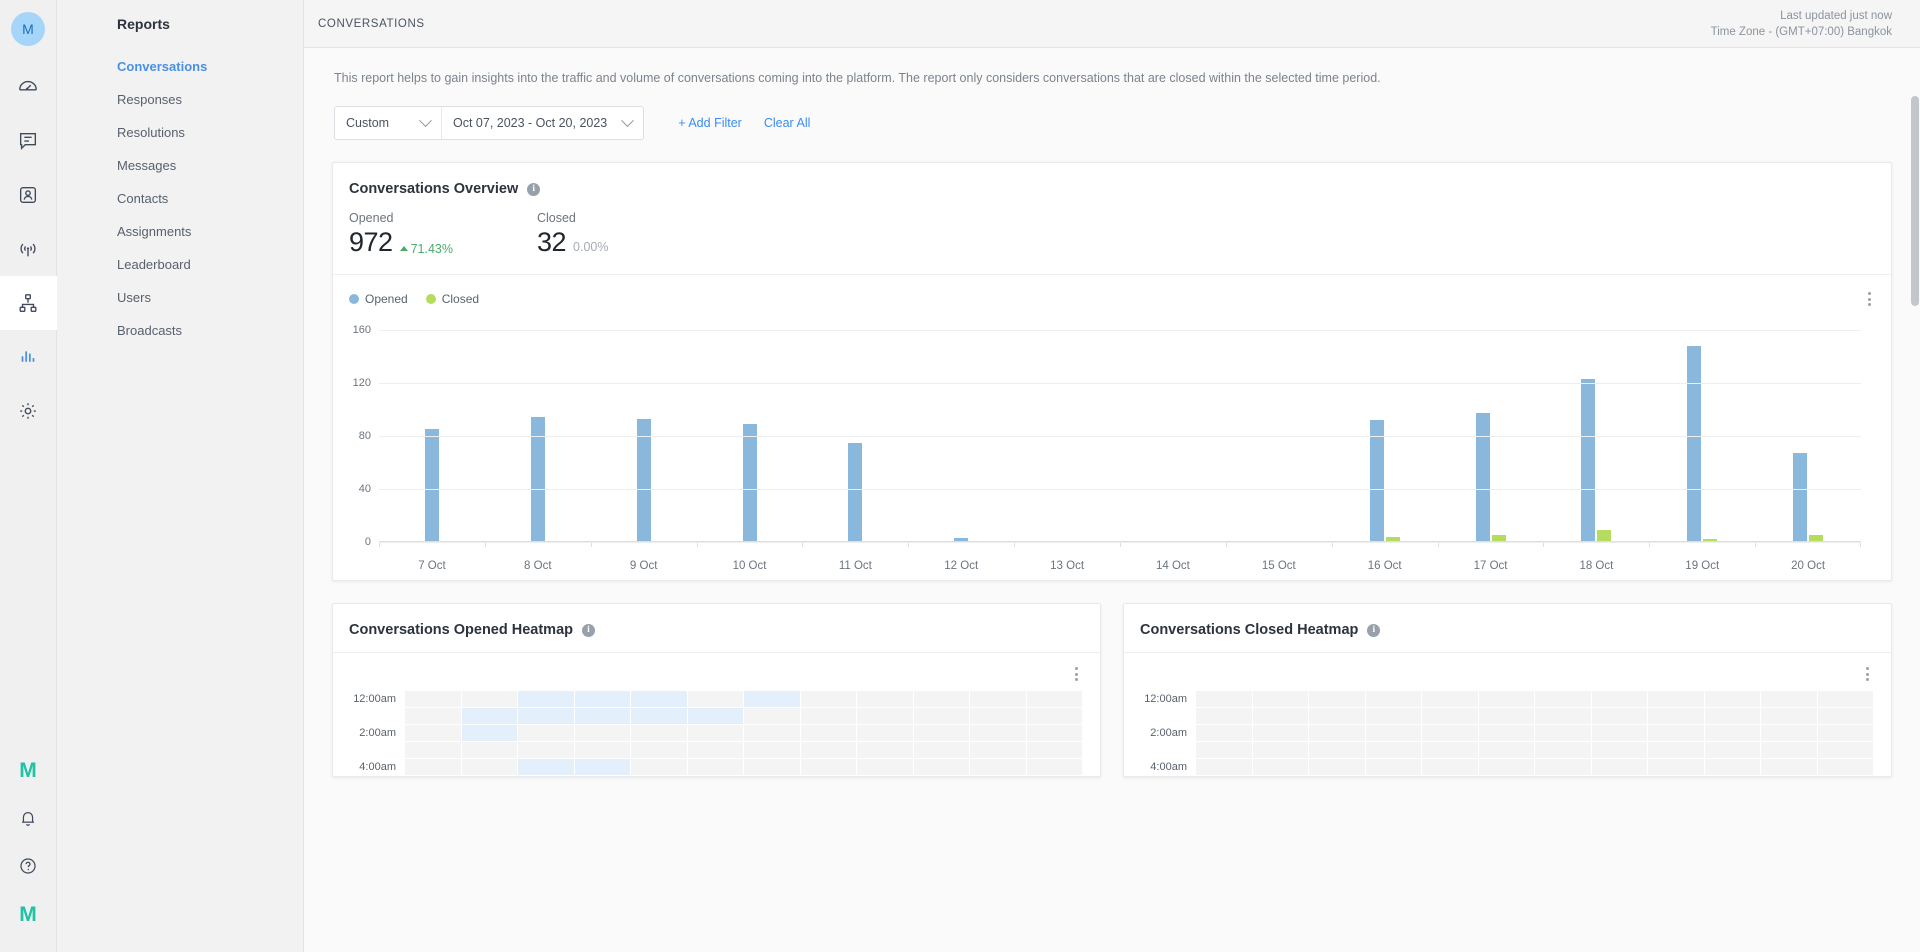  What do you see at coordinates (710, 123) in the screenshot?
I see `add-filter-button: + Add Filter` at bounding box center [710, 123].